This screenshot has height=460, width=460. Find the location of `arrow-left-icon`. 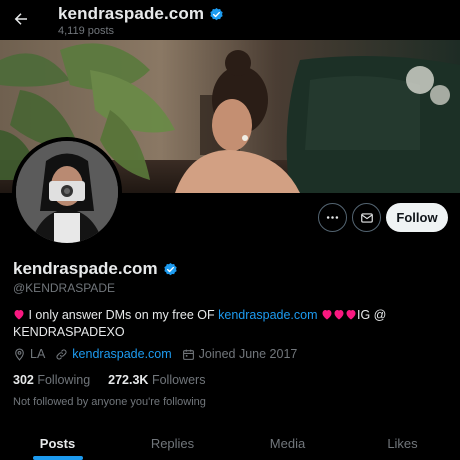

arrow-left-icon is located at coordinates (20, 19).